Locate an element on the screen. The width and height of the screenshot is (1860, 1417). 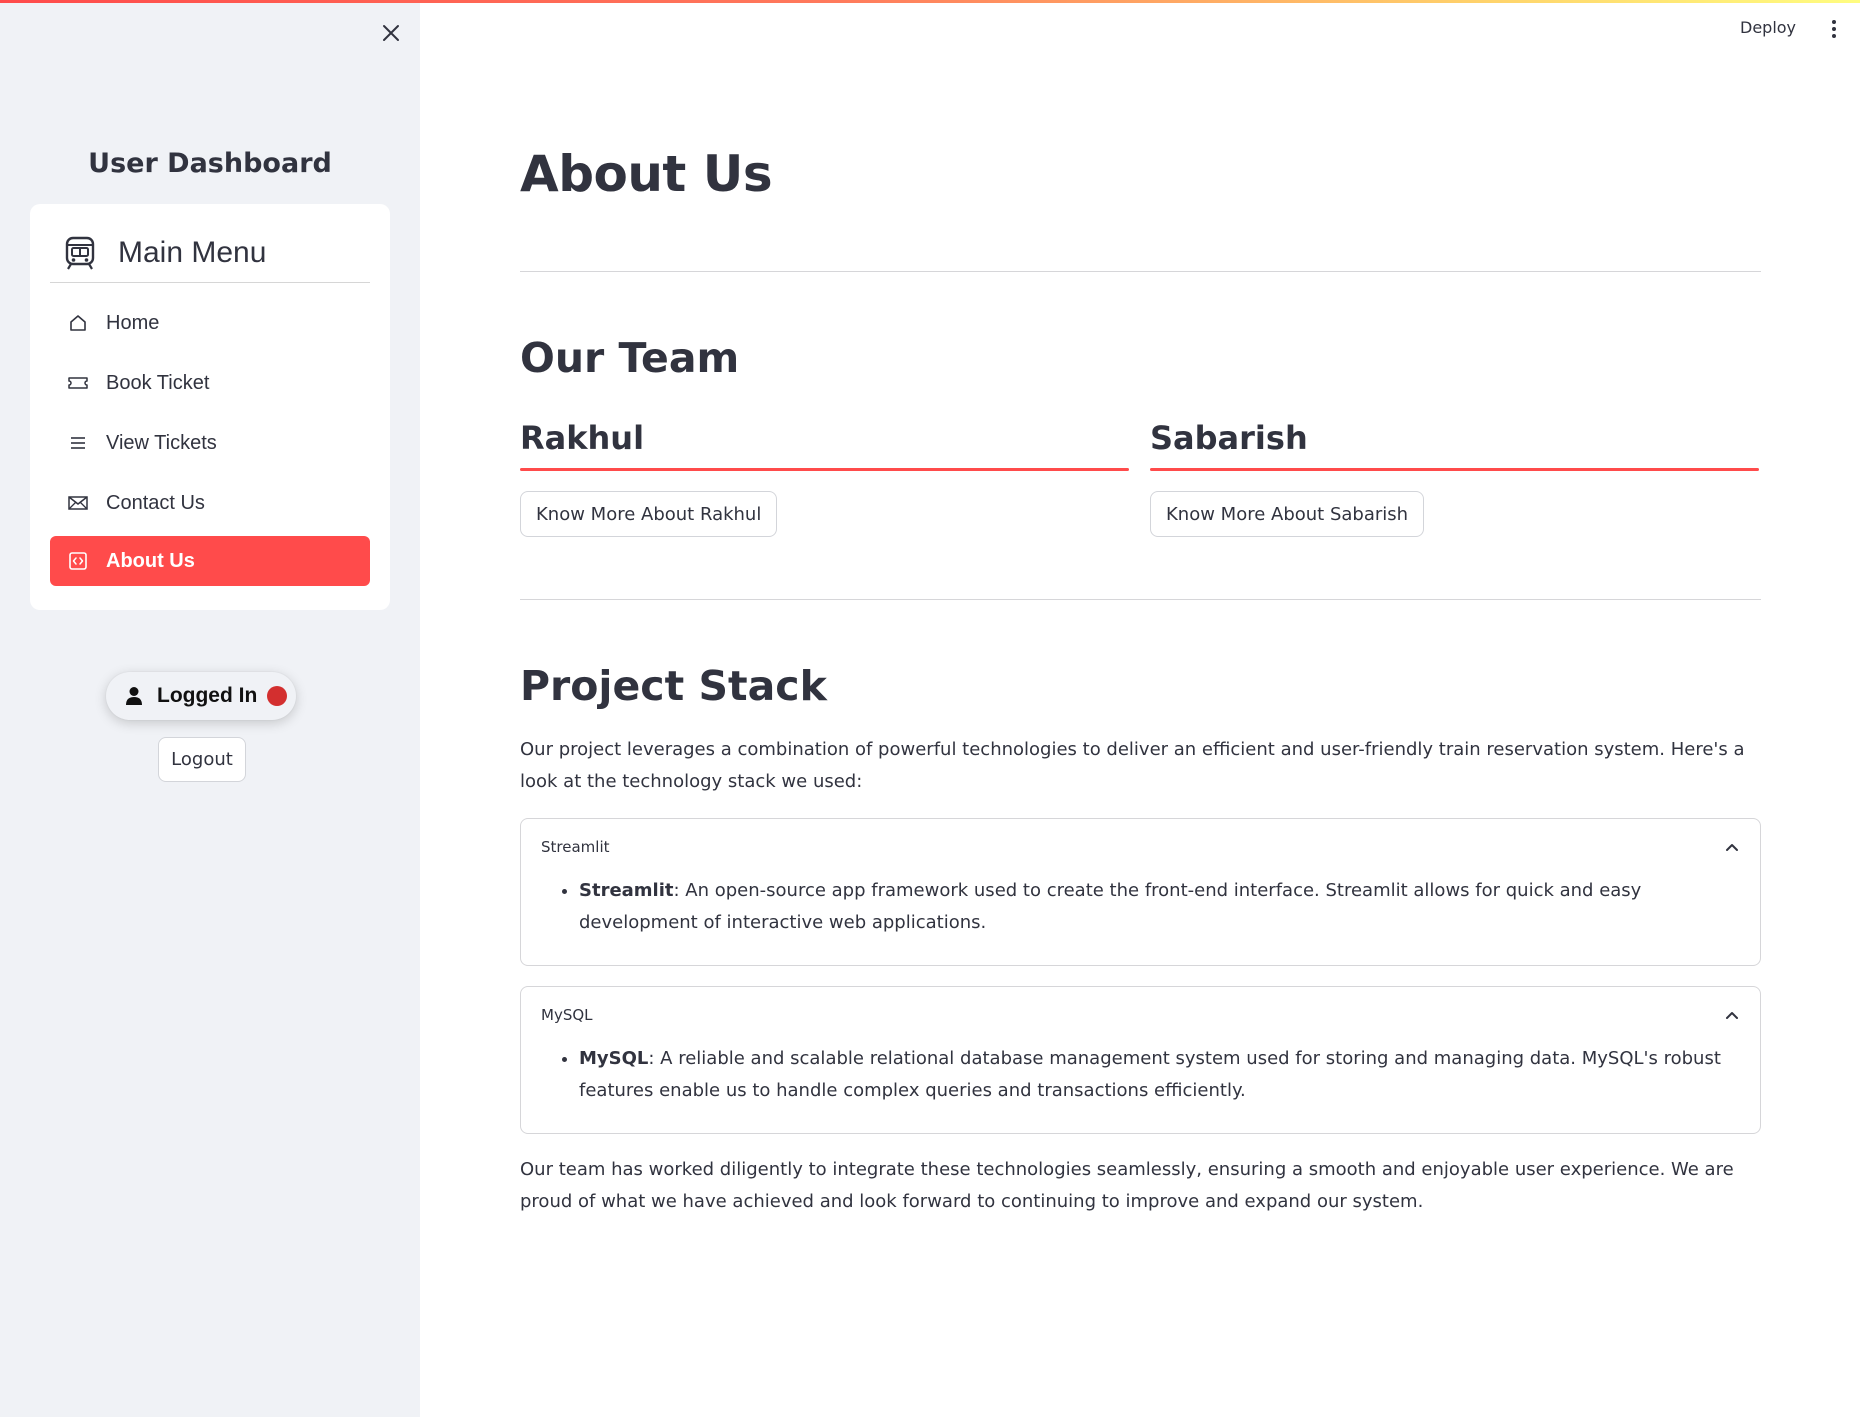
status-dot-icon is located at coordinates (277, 696).